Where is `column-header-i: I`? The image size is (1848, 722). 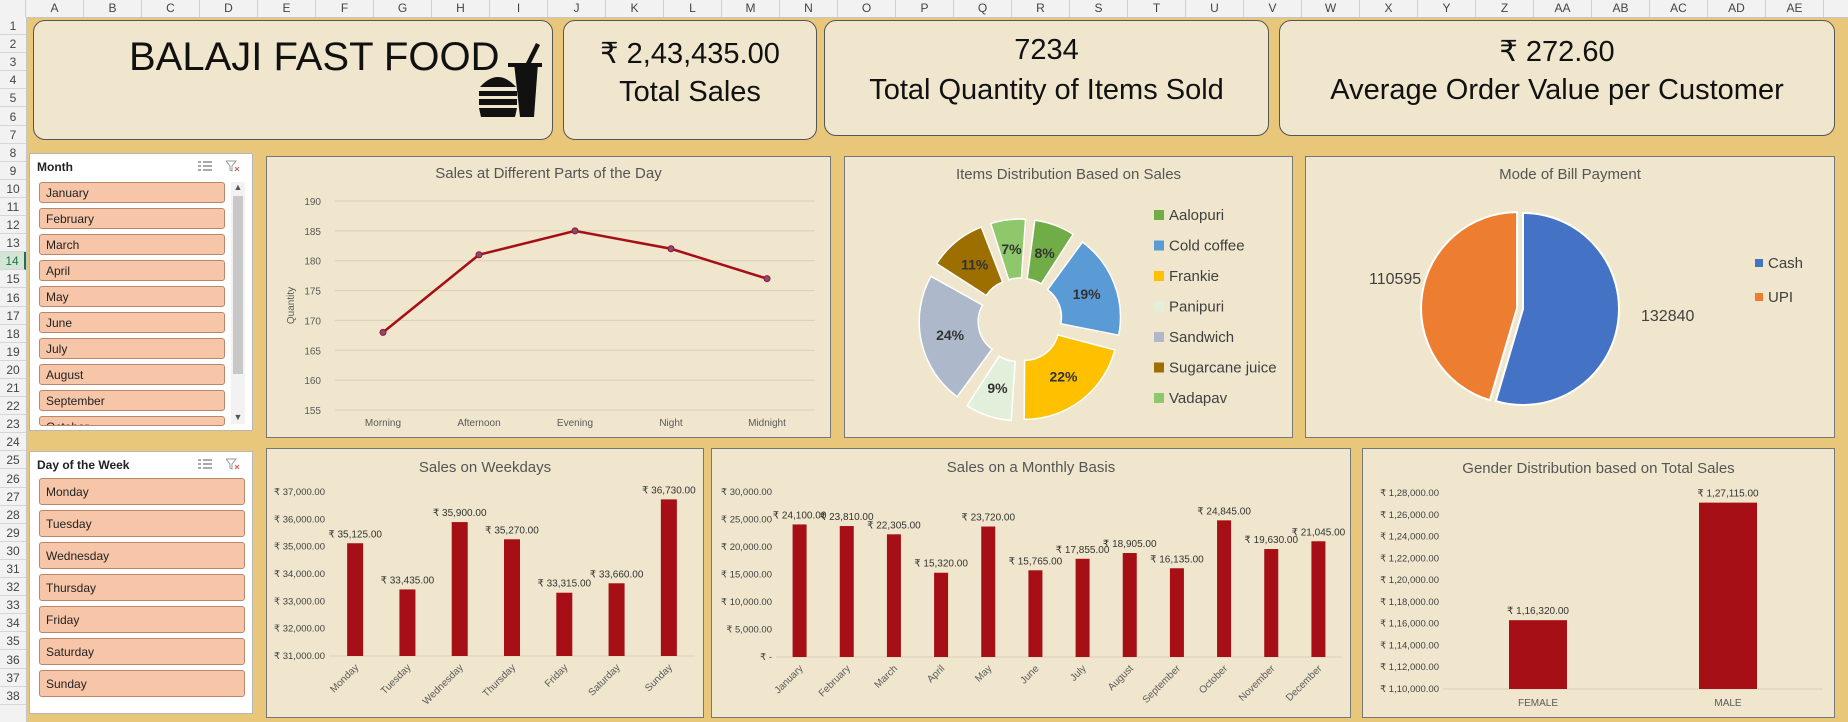 column-header-i: I is located at coordinates (519, 8).